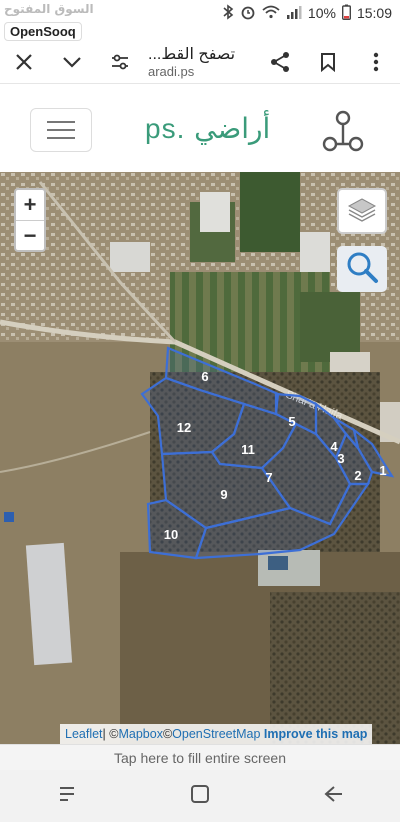 This screenshot has width=400, height=822. I want to click on alarm-icon, so click(248, 13).